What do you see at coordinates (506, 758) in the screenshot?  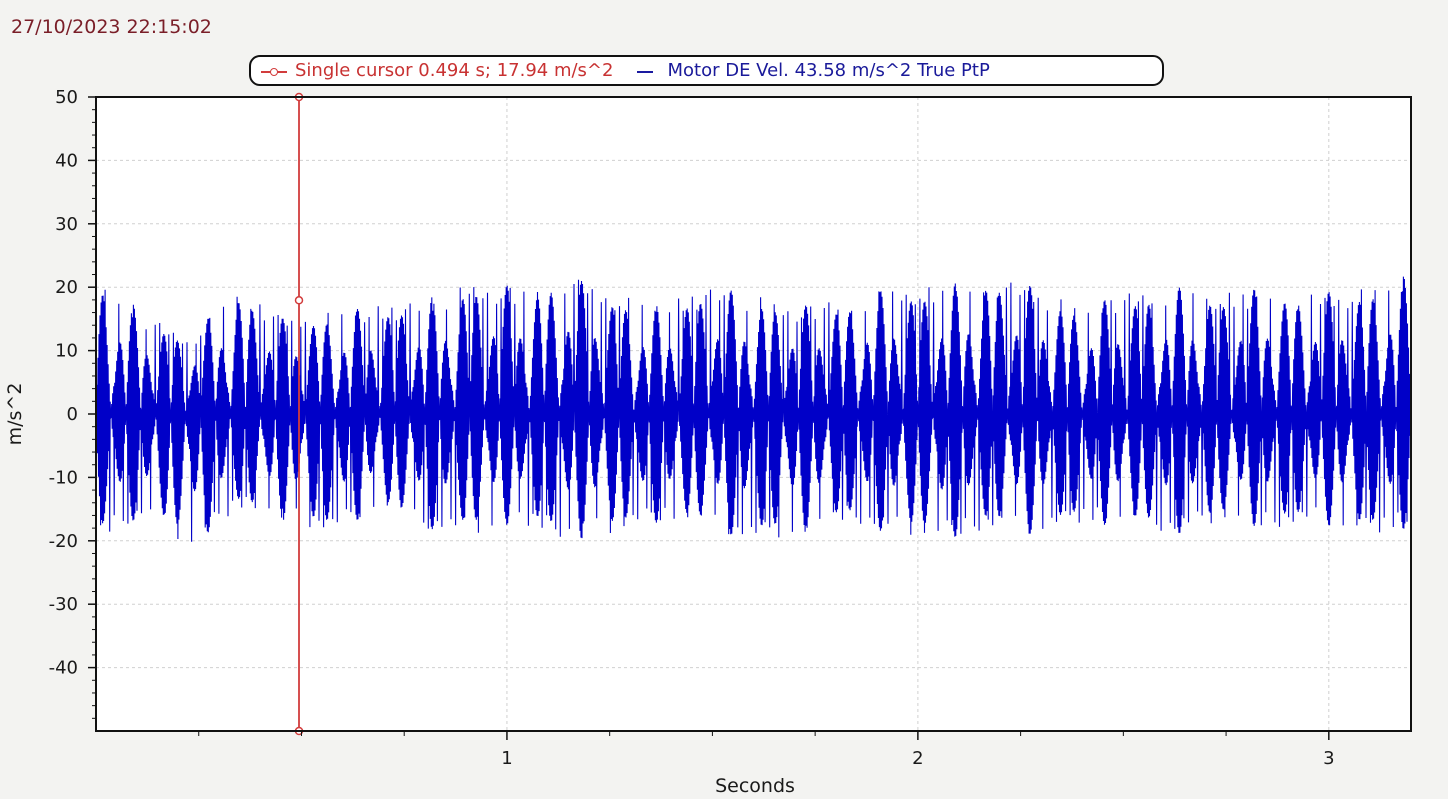 I see `x-tick-label: 1` at bounding box center [506, 758].